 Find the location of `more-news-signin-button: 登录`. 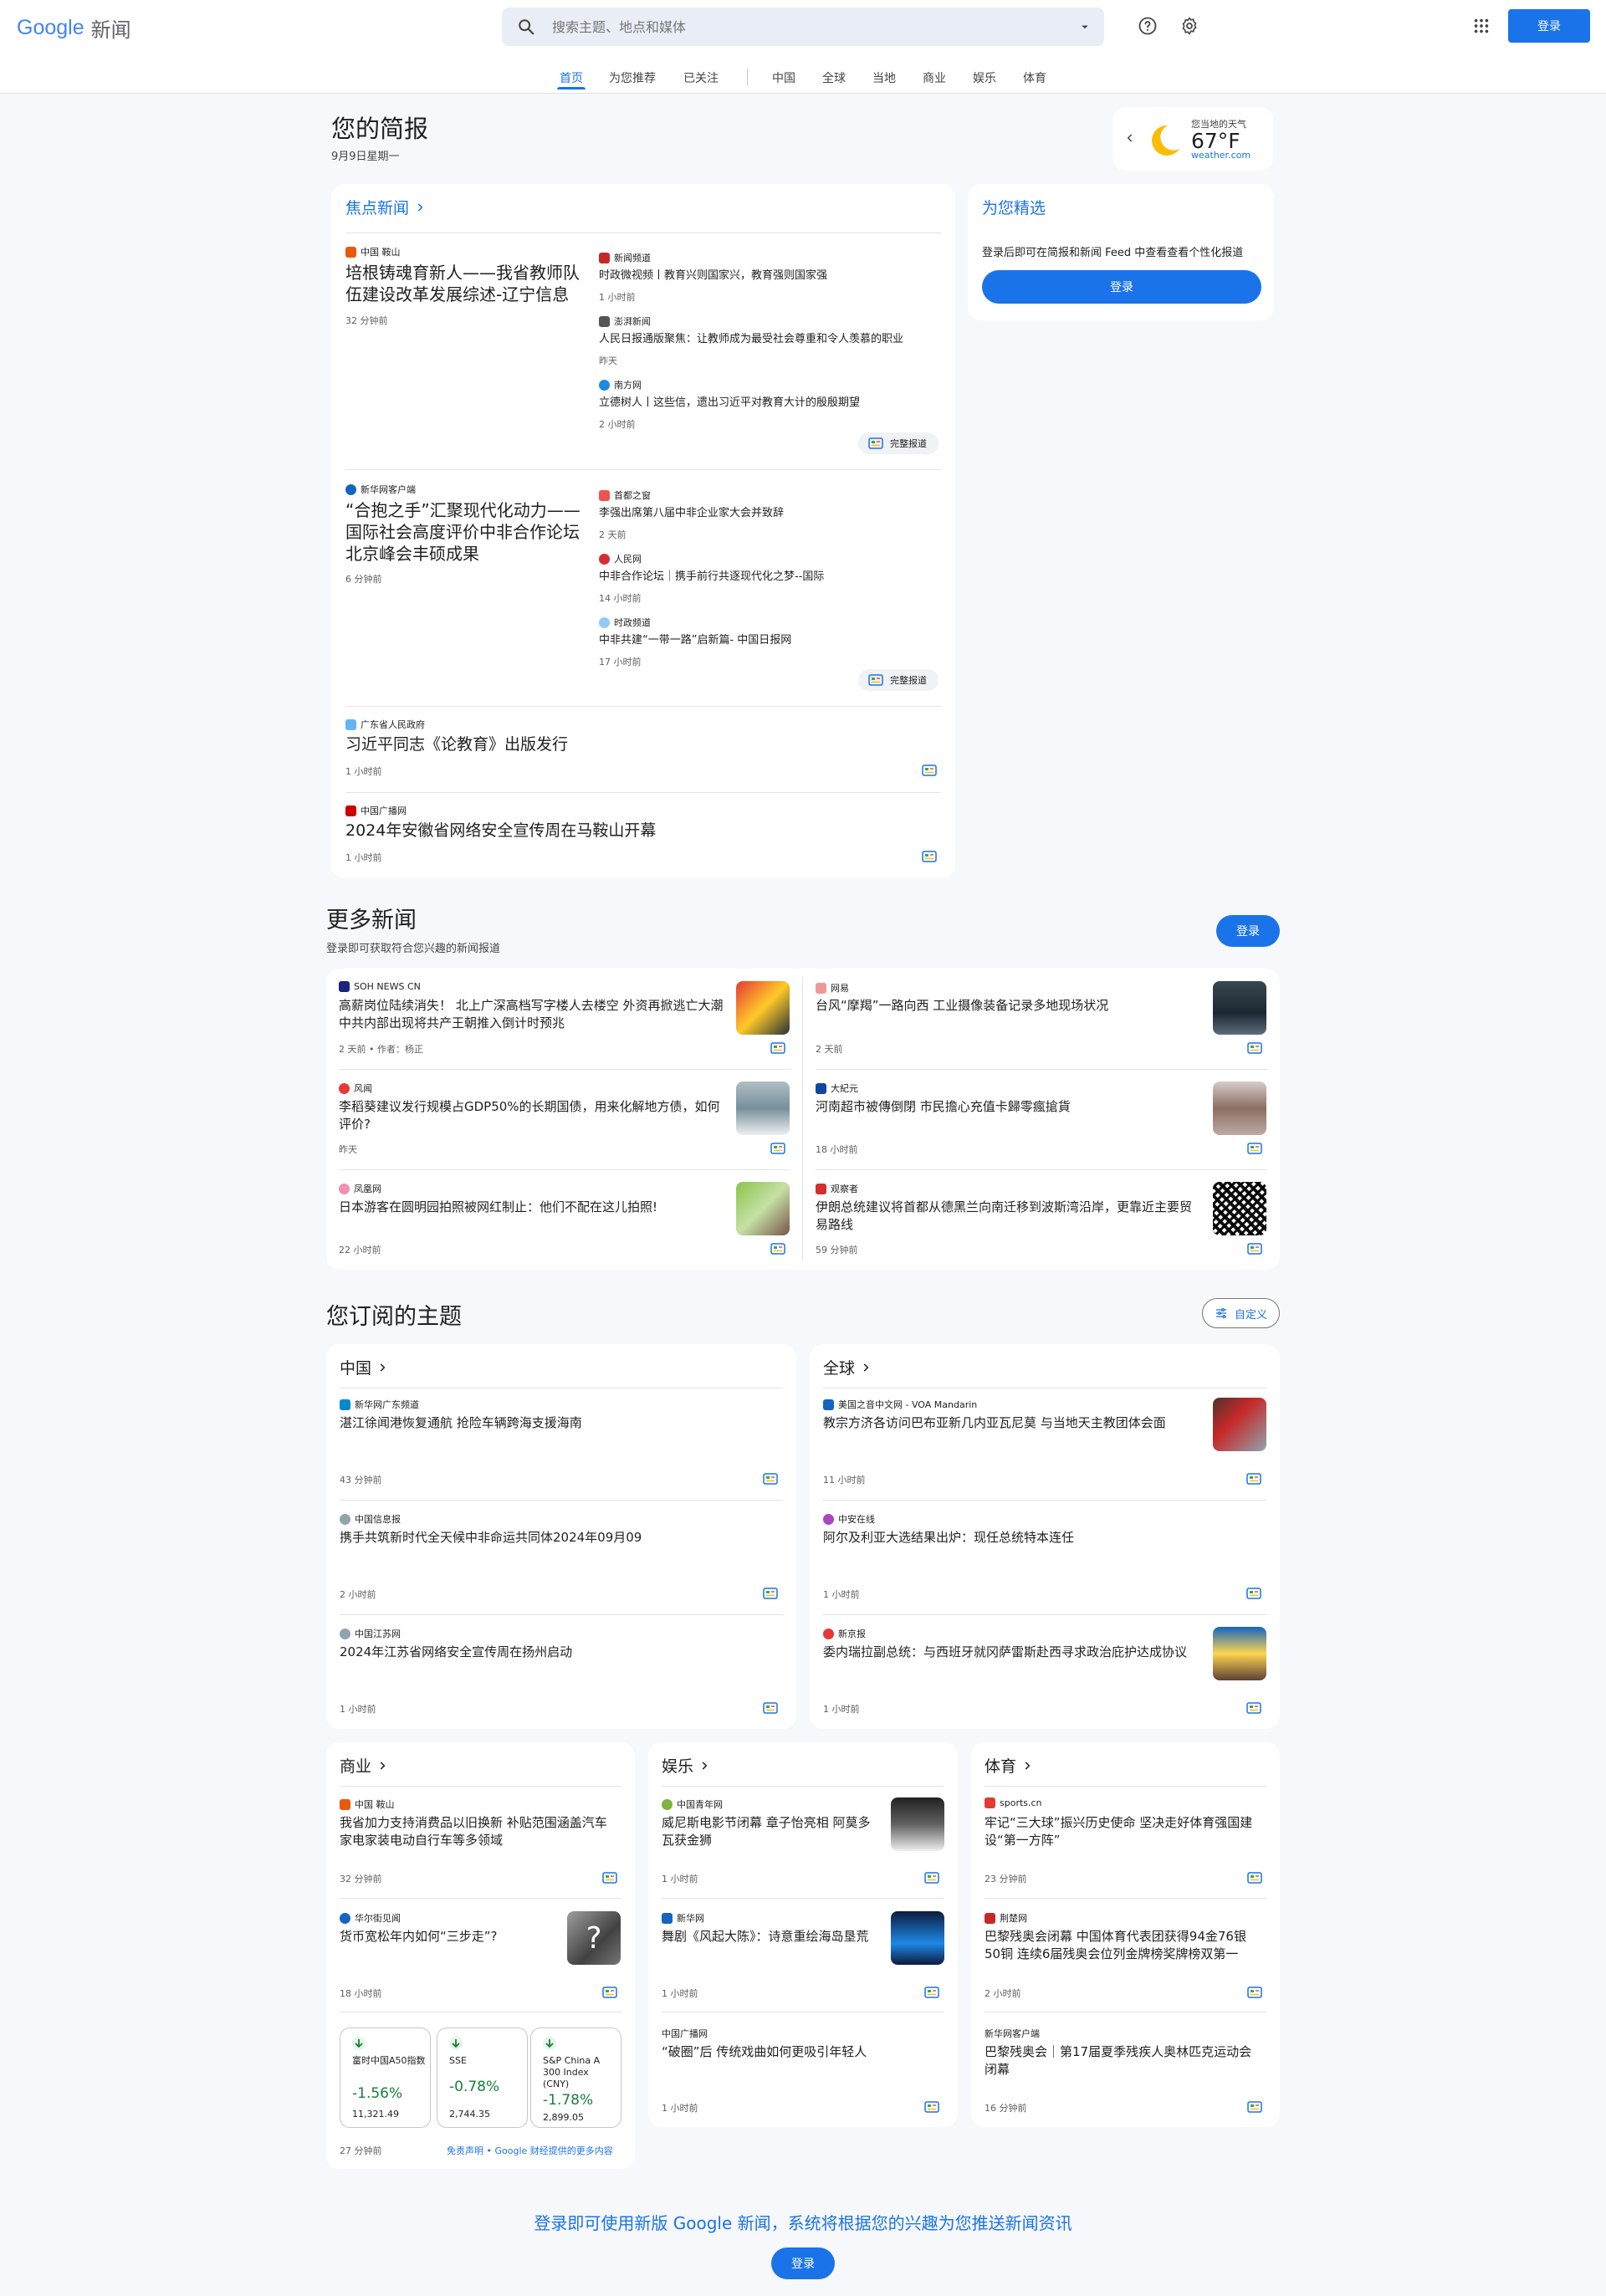

more-news-signin-button: 登录 is located at coordinates (1248, 931).